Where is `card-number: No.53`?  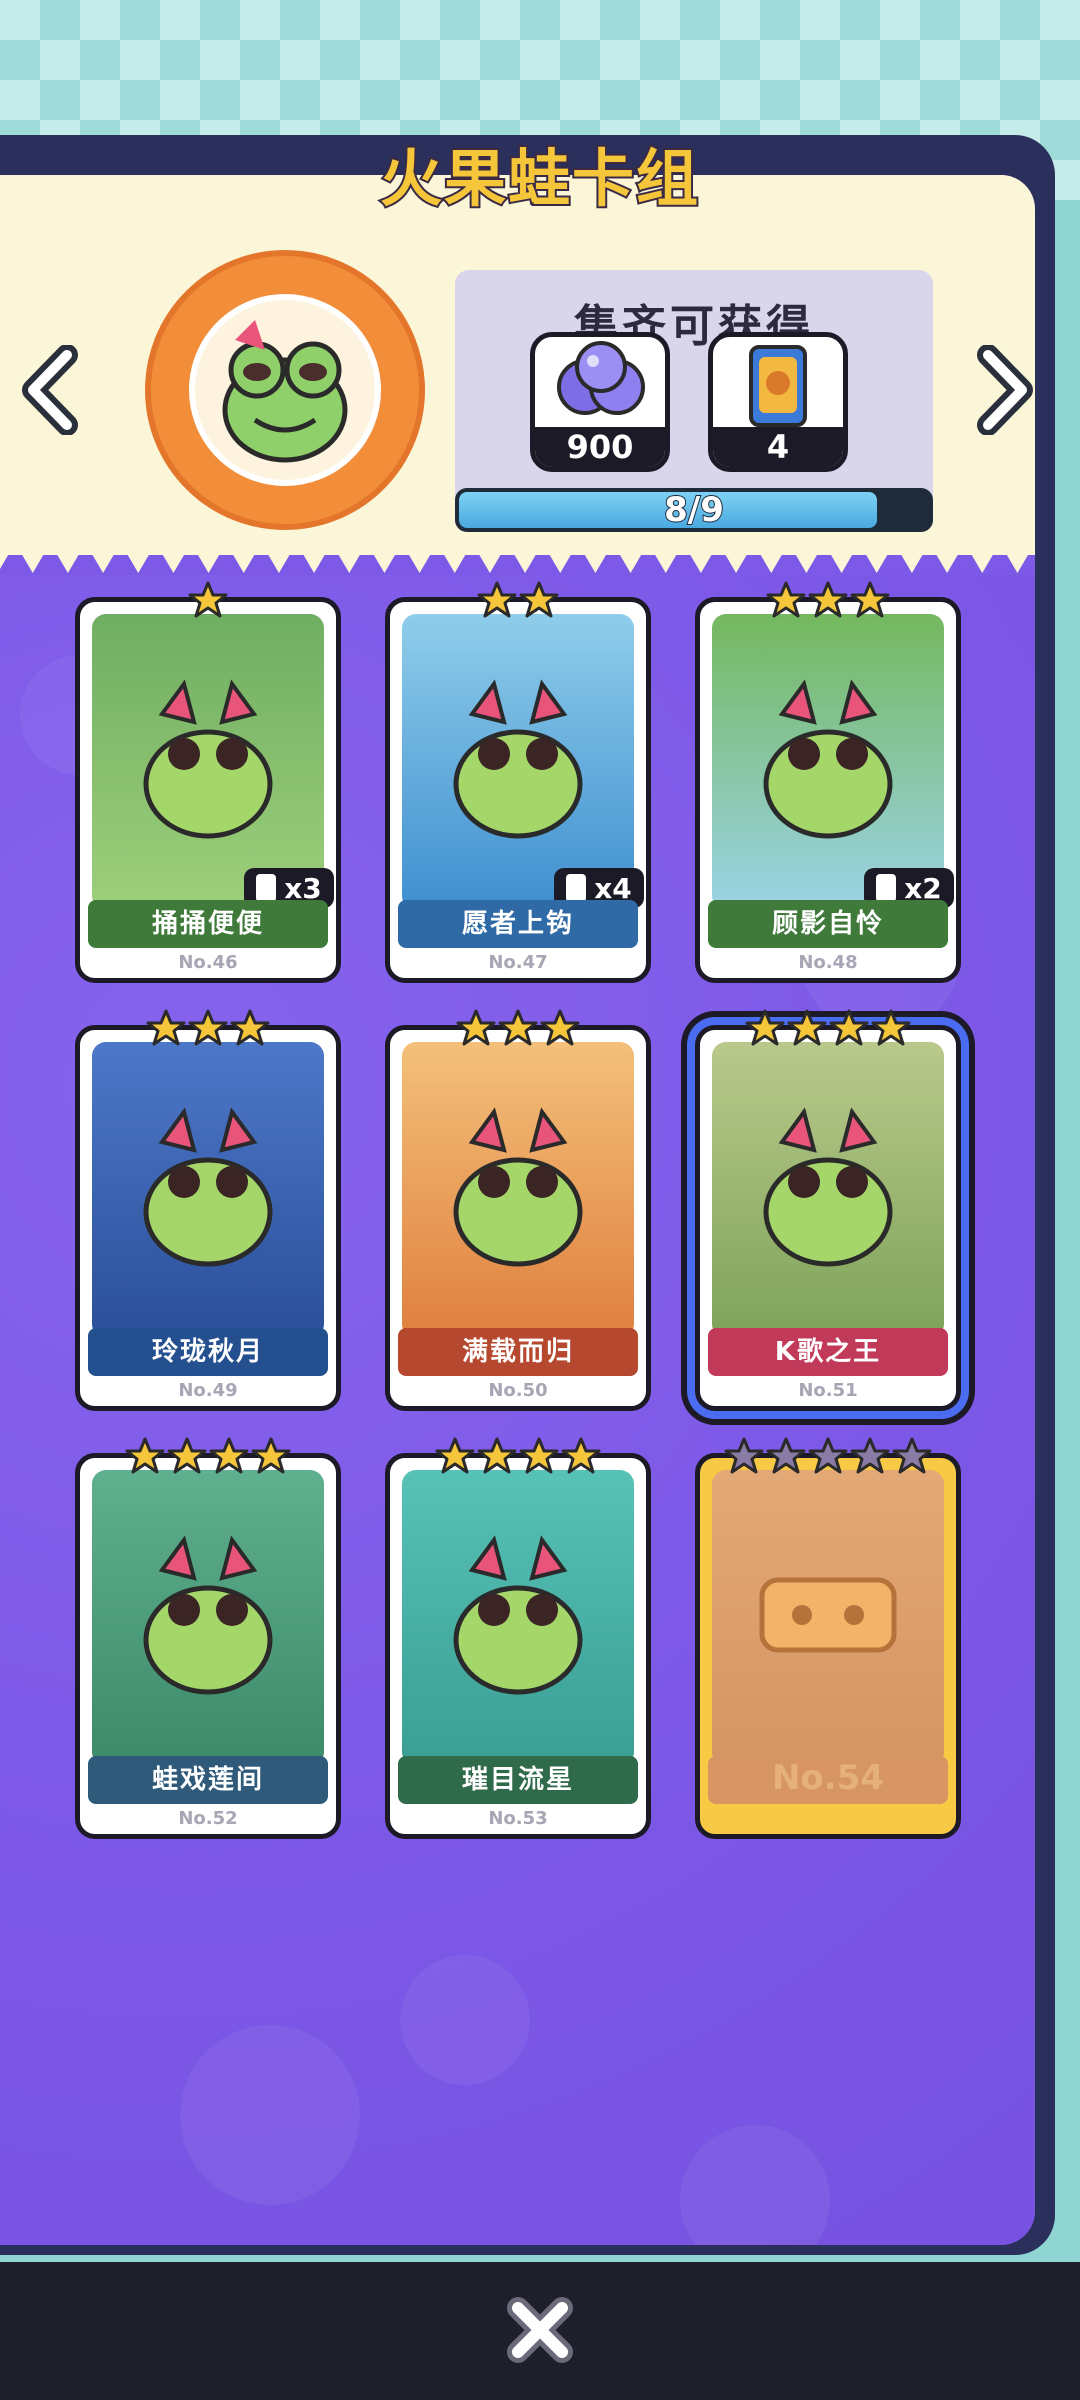
card-number: No.53 is located at coordinates (518, 1818).